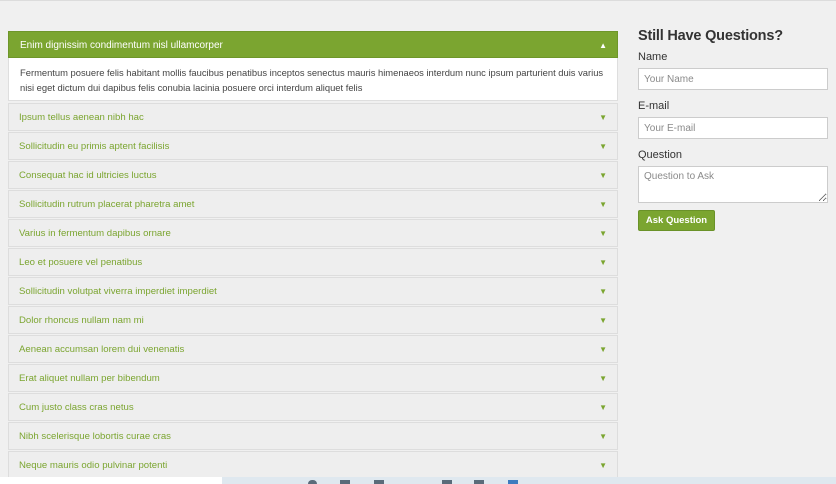  I want to click on accordion-item-title: Dolor rhoncus nullam nam mi, so click(81, 320).